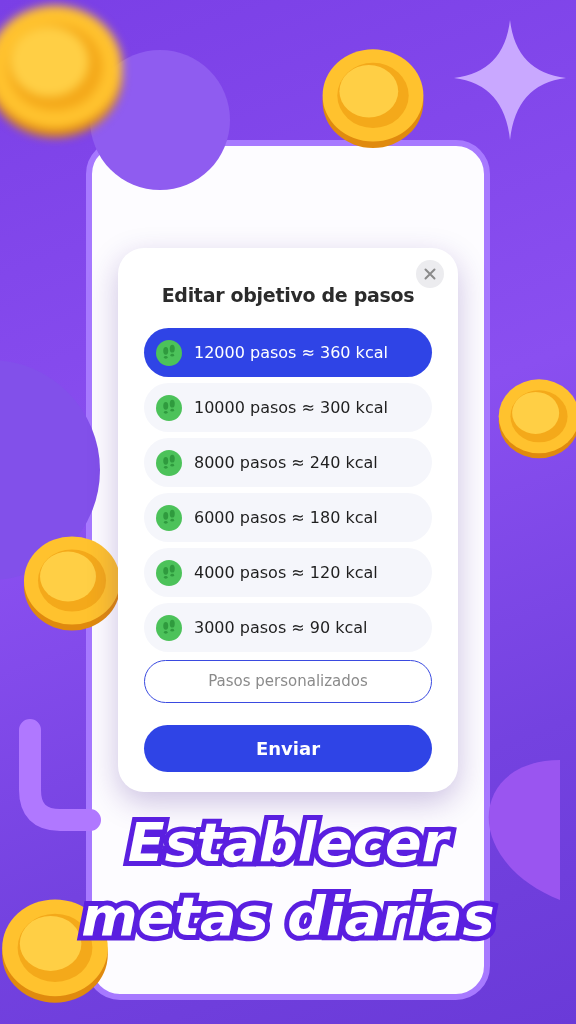  Describe the element at coordinates (288, 627) in the screenshot. I see `step-goal-option: 3000 pasos ≈ 90 kcal` at that location.